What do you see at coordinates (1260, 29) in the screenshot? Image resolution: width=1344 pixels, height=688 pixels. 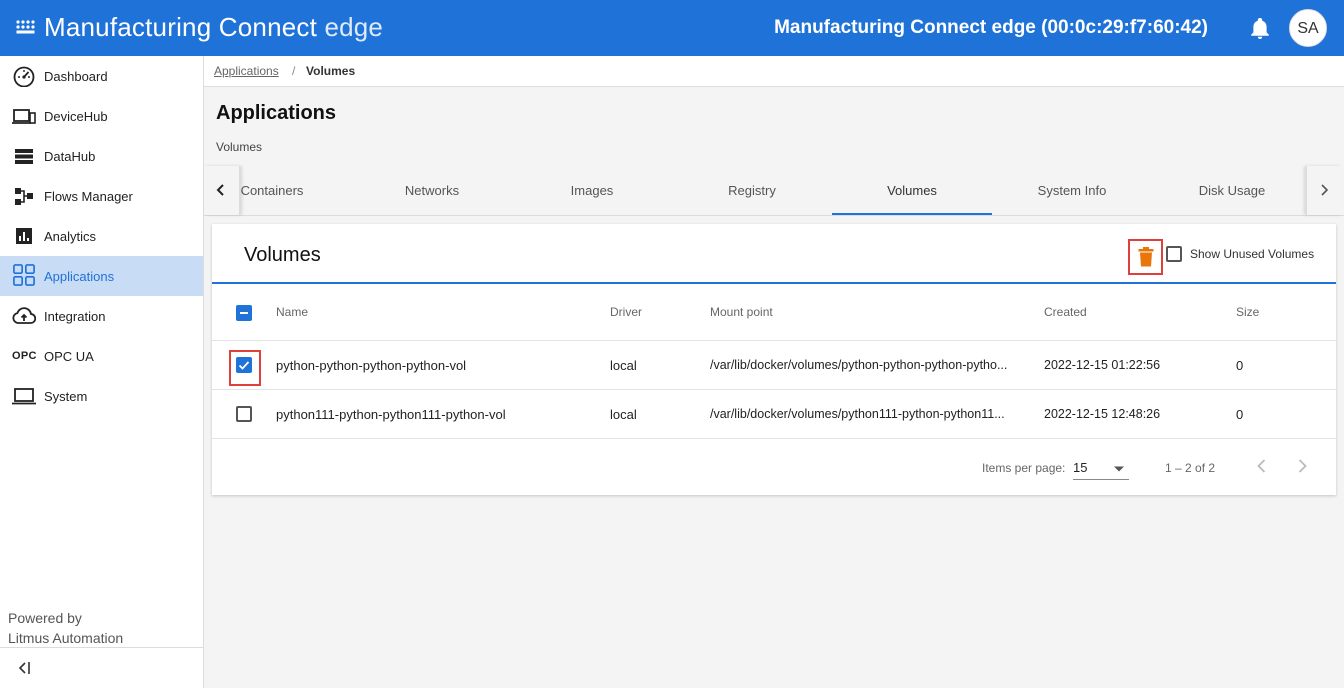 I see `bell-icon` at bounding box center [1260, 29].